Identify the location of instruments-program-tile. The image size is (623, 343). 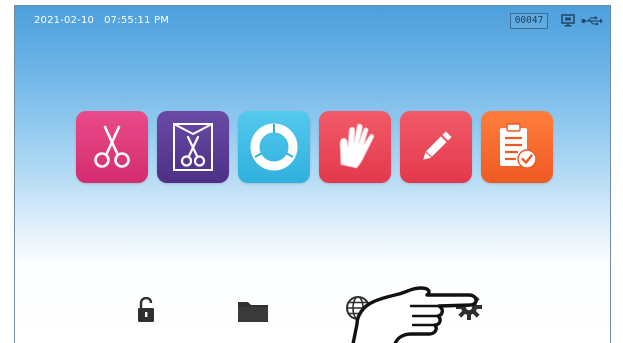
(112, 147).